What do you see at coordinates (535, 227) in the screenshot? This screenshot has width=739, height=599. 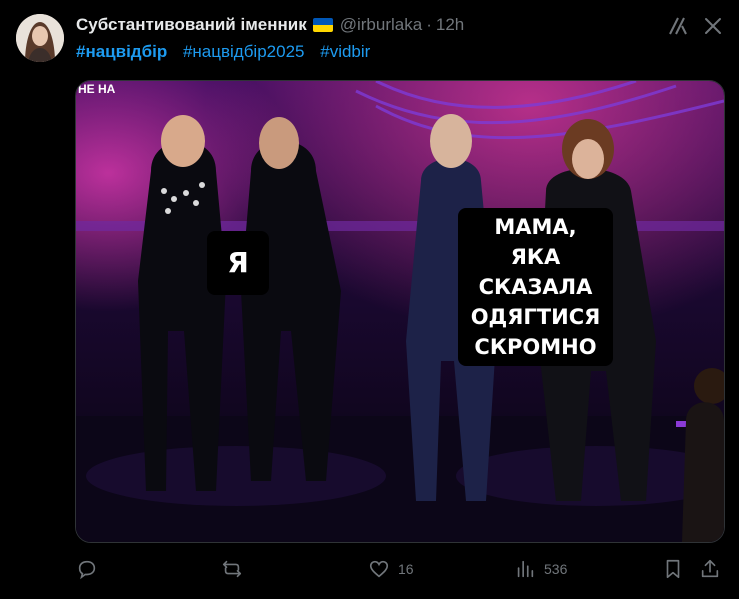 I see `caption-line: МАМА,` at bounding box center [535, 227].